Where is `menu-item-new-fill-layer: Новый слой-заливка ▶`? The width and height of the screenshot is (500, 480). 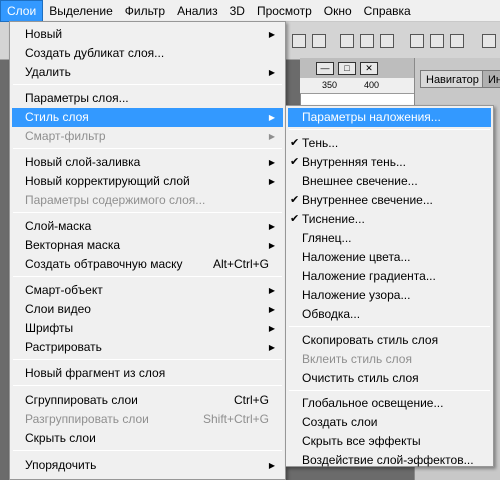
menu-item-new-fill-layer: Новый слой-заливка ▶ is located at coordinates (147, 162).